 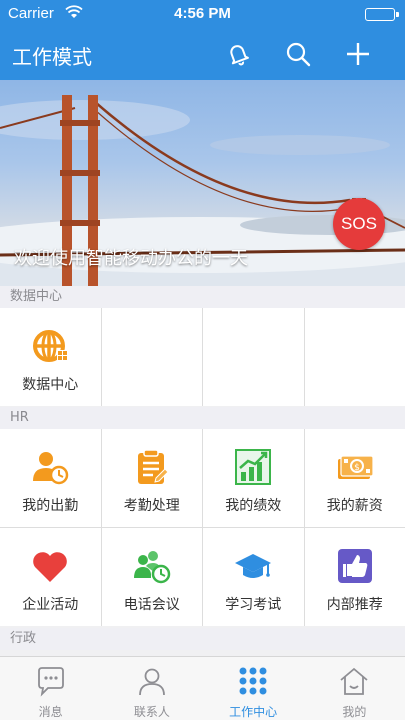 I want to click on grid-item-label: 考勤处理, so click(x=151, y=506).